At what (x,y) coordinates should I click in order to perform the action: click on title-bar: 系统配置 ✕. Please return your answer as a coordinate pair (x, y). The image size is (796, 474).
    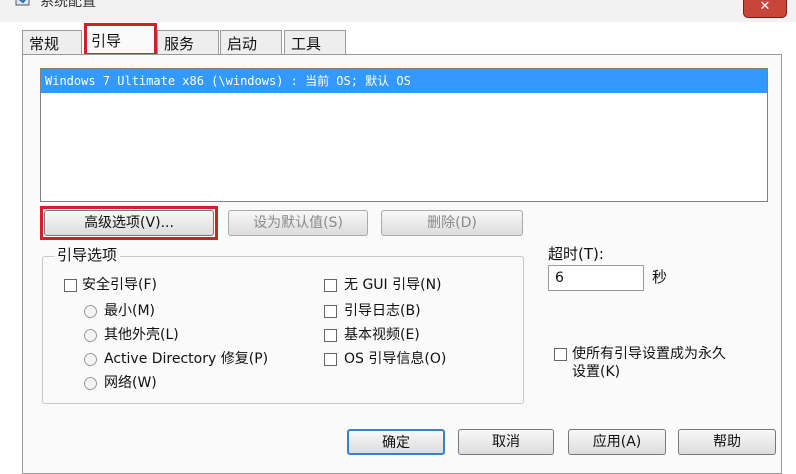
    Looking at the image, I should click on (398, 11).